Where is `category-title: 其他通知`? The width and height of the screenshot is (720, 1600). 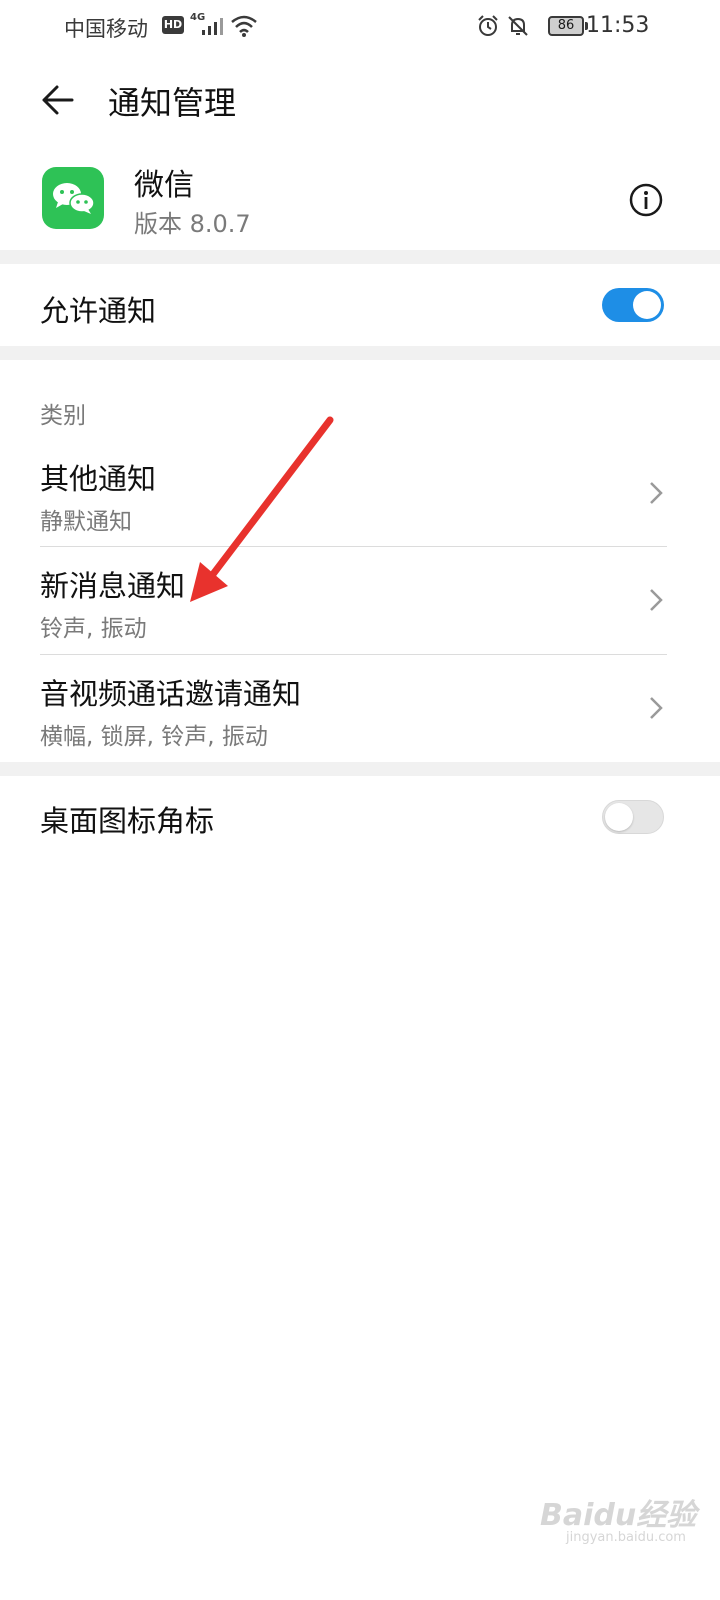
category-title: 其他通知 is located at coordinates (98, 479).